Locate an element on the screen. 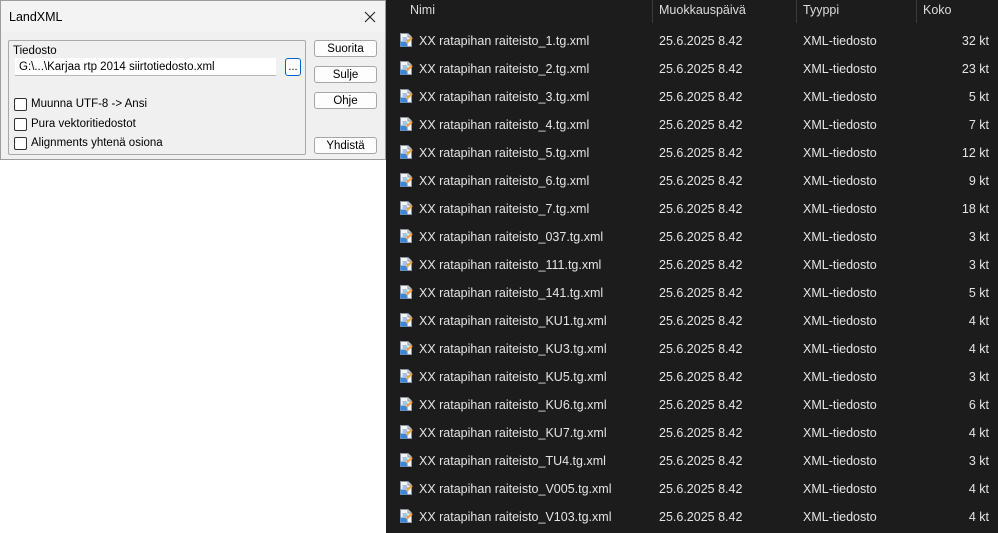 The height and width of the screenshot is (533, 998). column-header-row: Nimi Muokkauspäivä Tyyppi Koko is located at coordinates (692, 11).